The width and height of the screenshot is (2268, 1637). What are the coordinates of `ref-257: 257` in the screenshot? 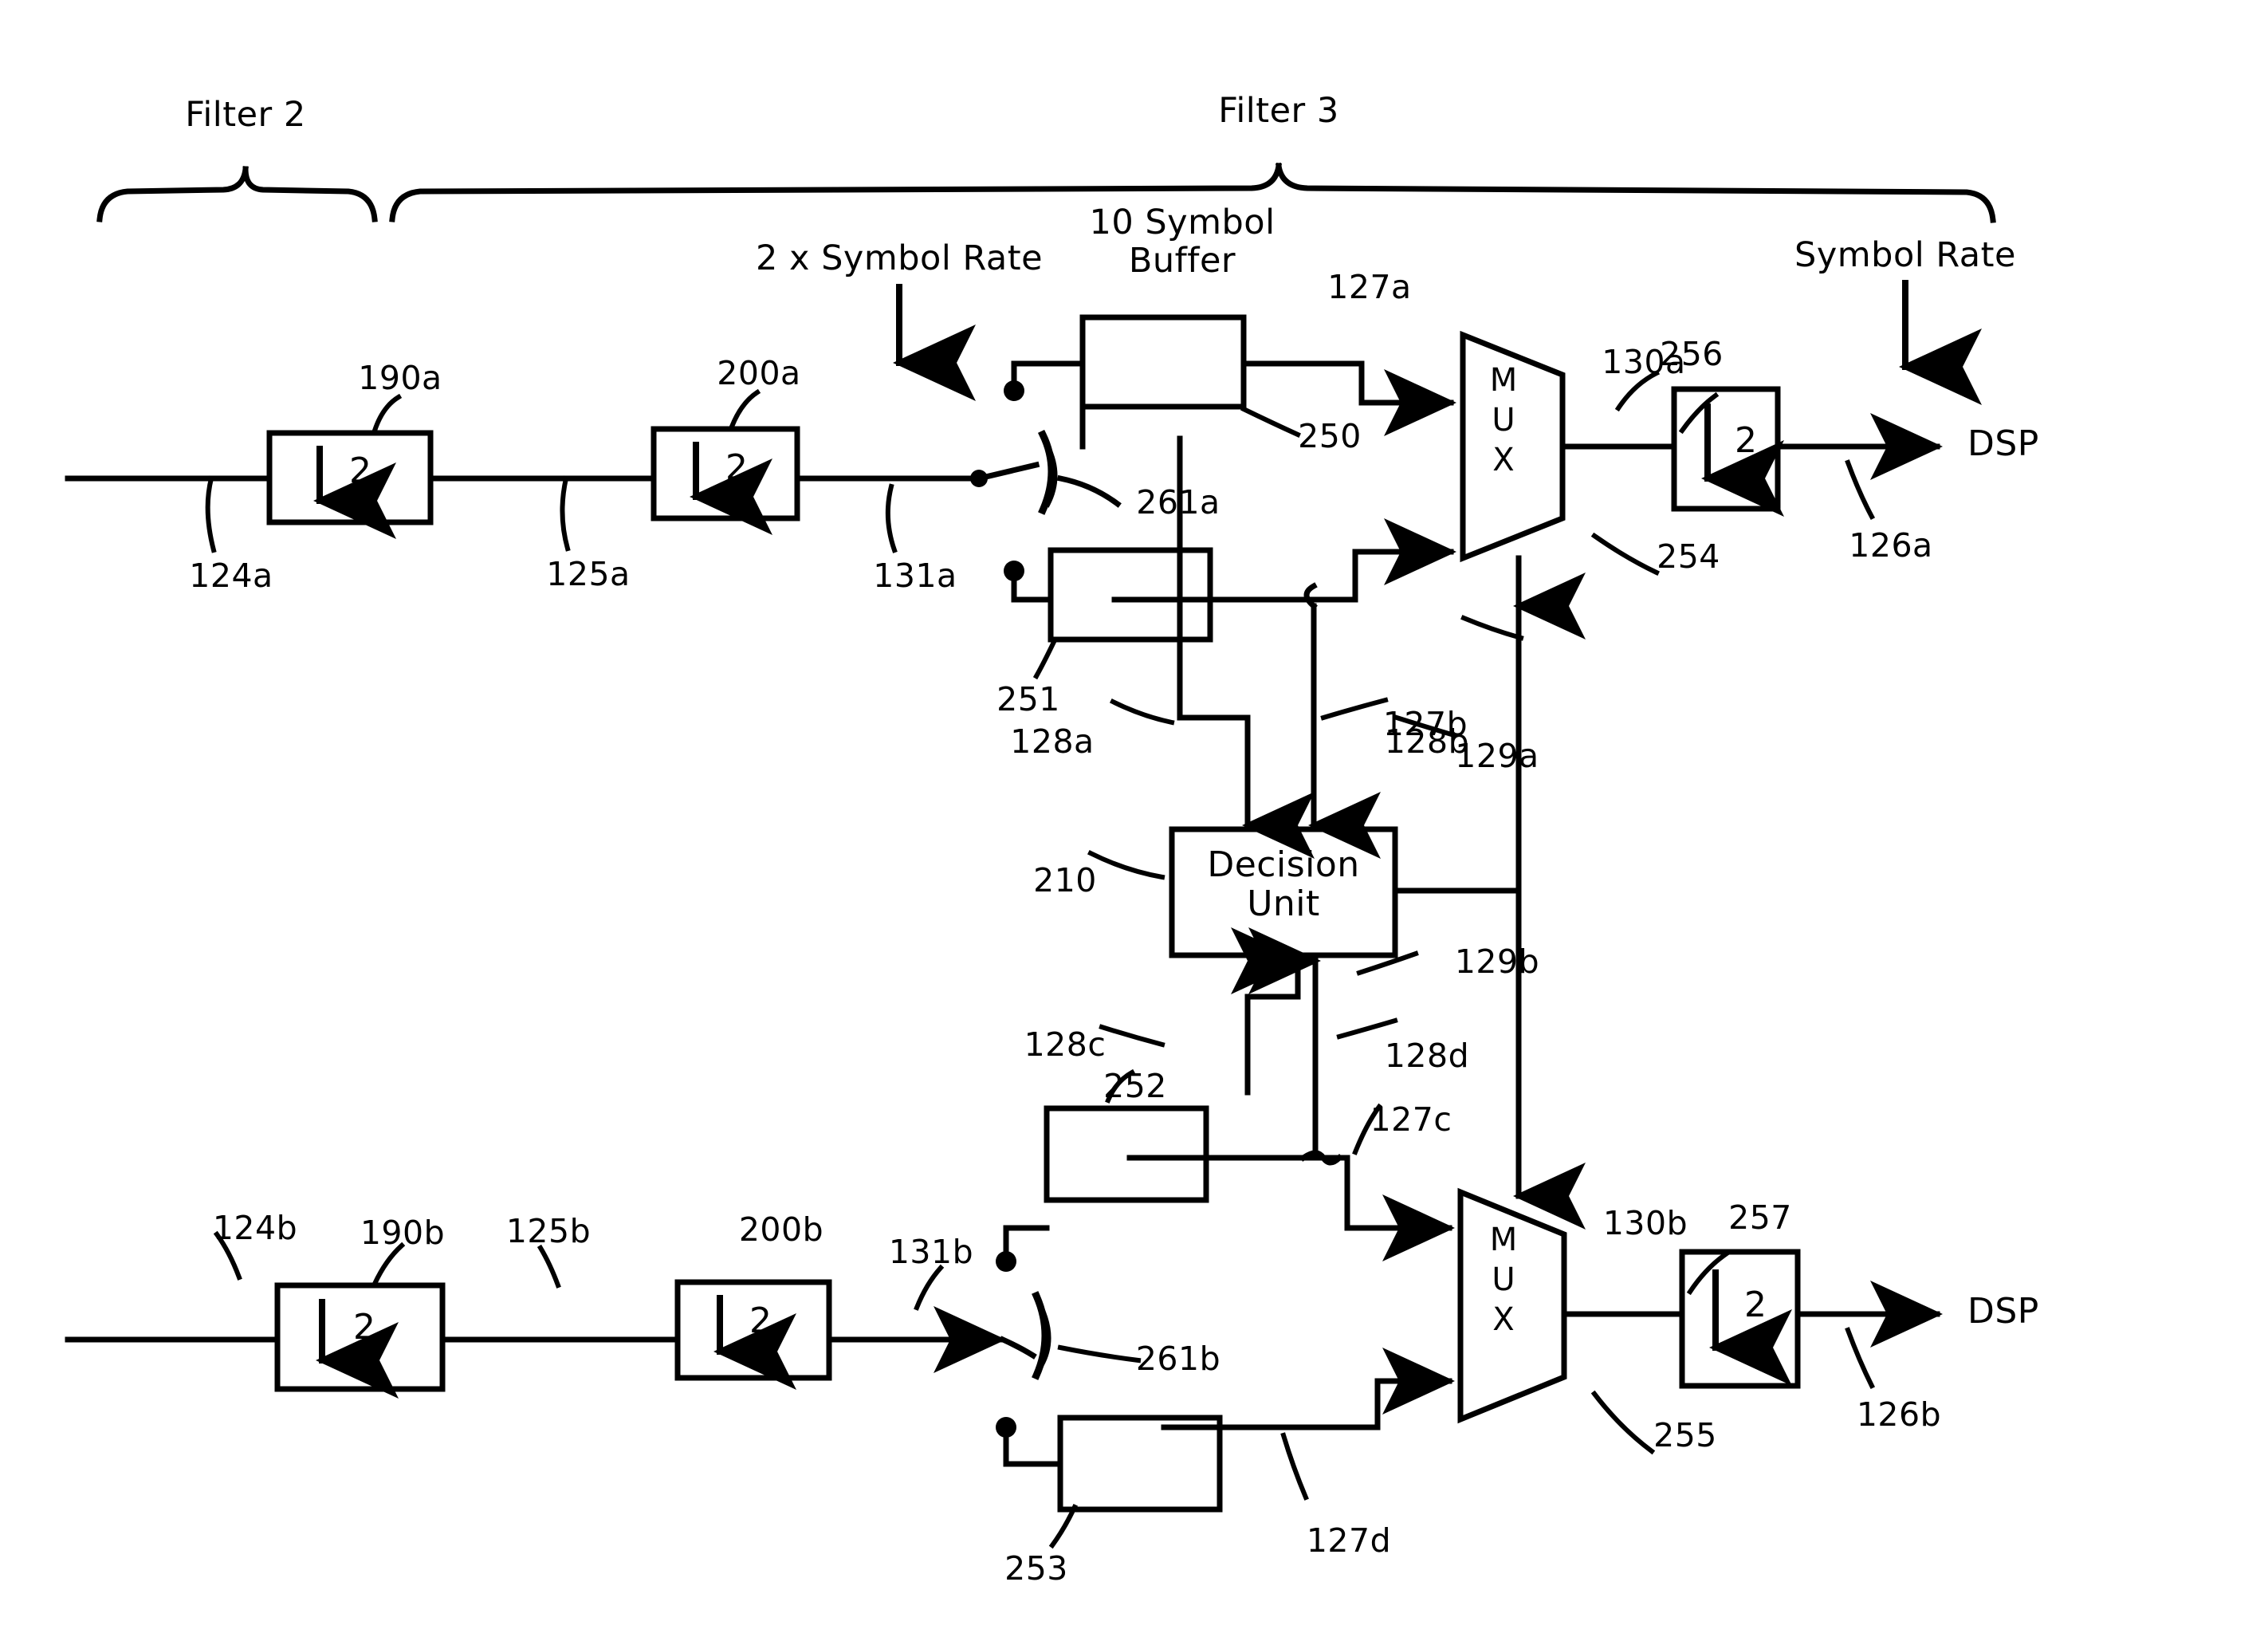 It's located at (1760, 1217).